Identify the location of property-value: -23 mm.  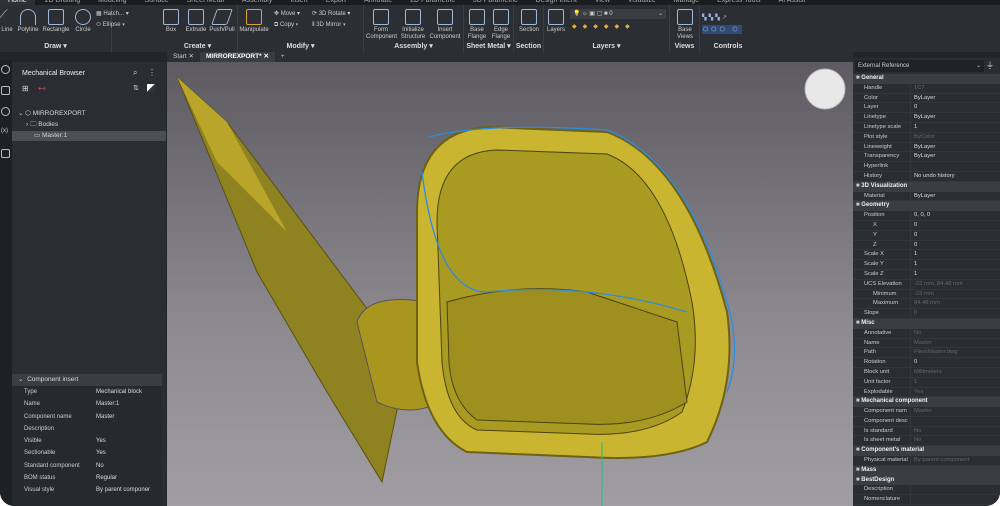
(955, 294).